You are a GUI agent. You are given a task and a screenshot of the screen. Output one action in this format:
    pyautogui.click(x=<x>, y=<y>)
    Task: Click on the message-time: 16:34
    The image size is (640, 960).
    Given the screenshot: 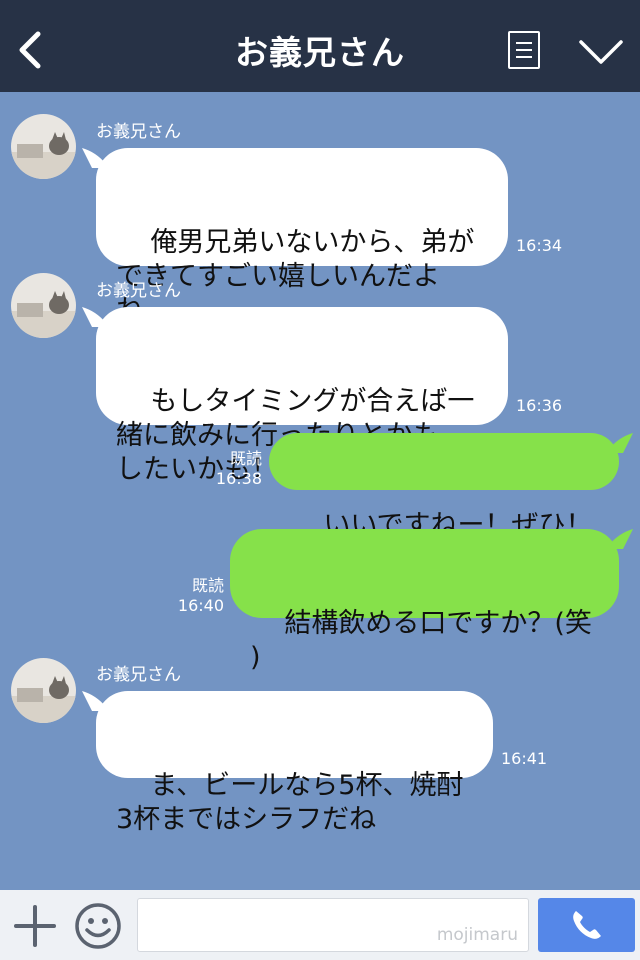 What is the action you would take?
    pyautogui.click(x=539, y=245)
    